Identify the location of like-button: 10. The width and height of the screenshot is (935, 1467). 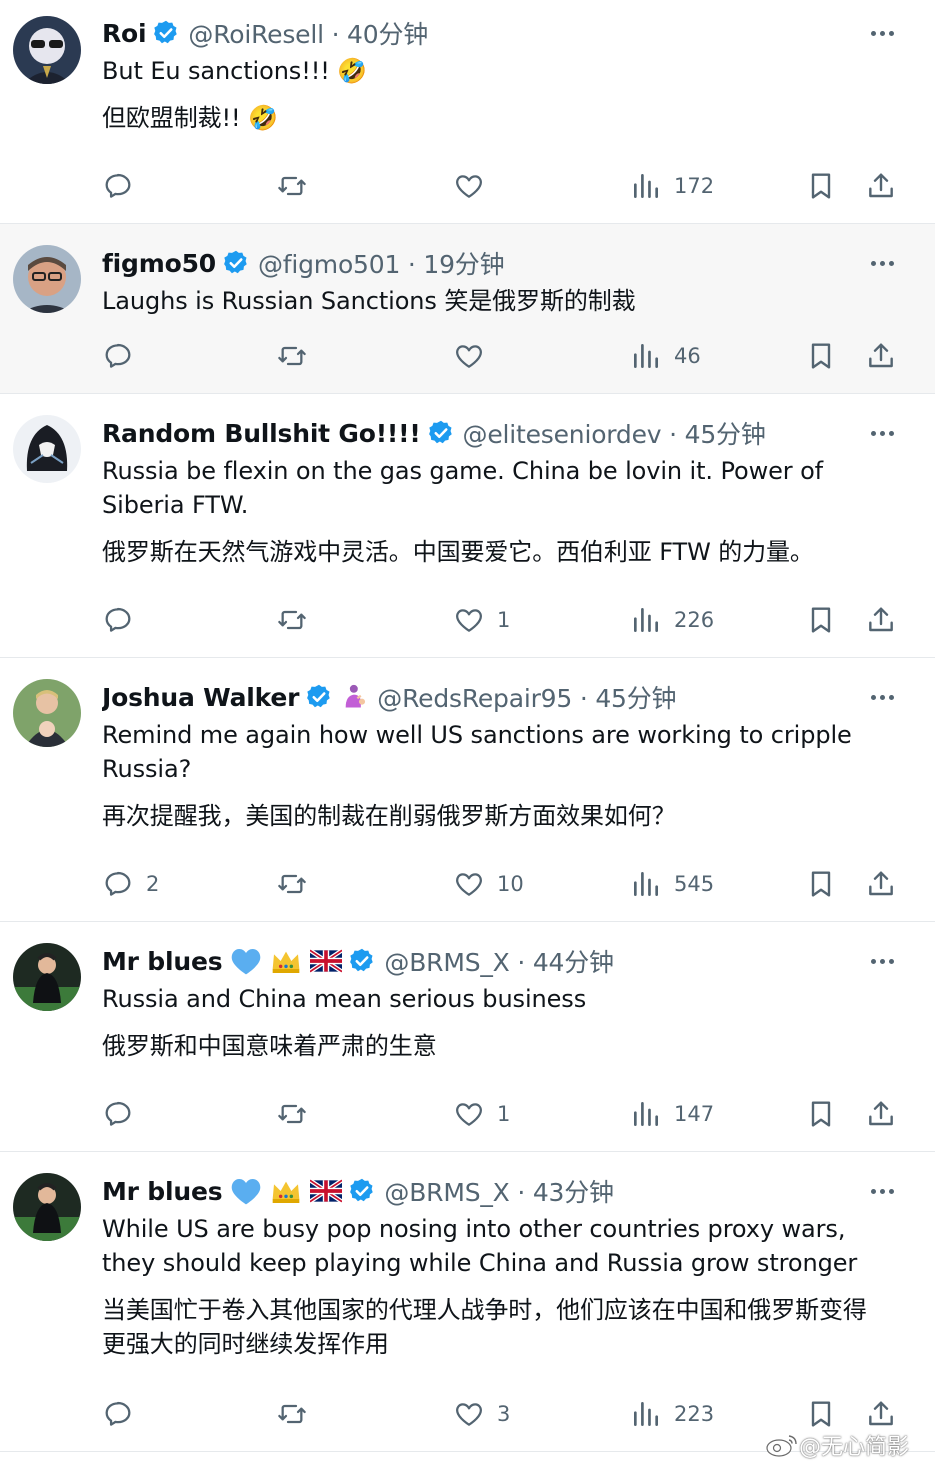
(488, 884).